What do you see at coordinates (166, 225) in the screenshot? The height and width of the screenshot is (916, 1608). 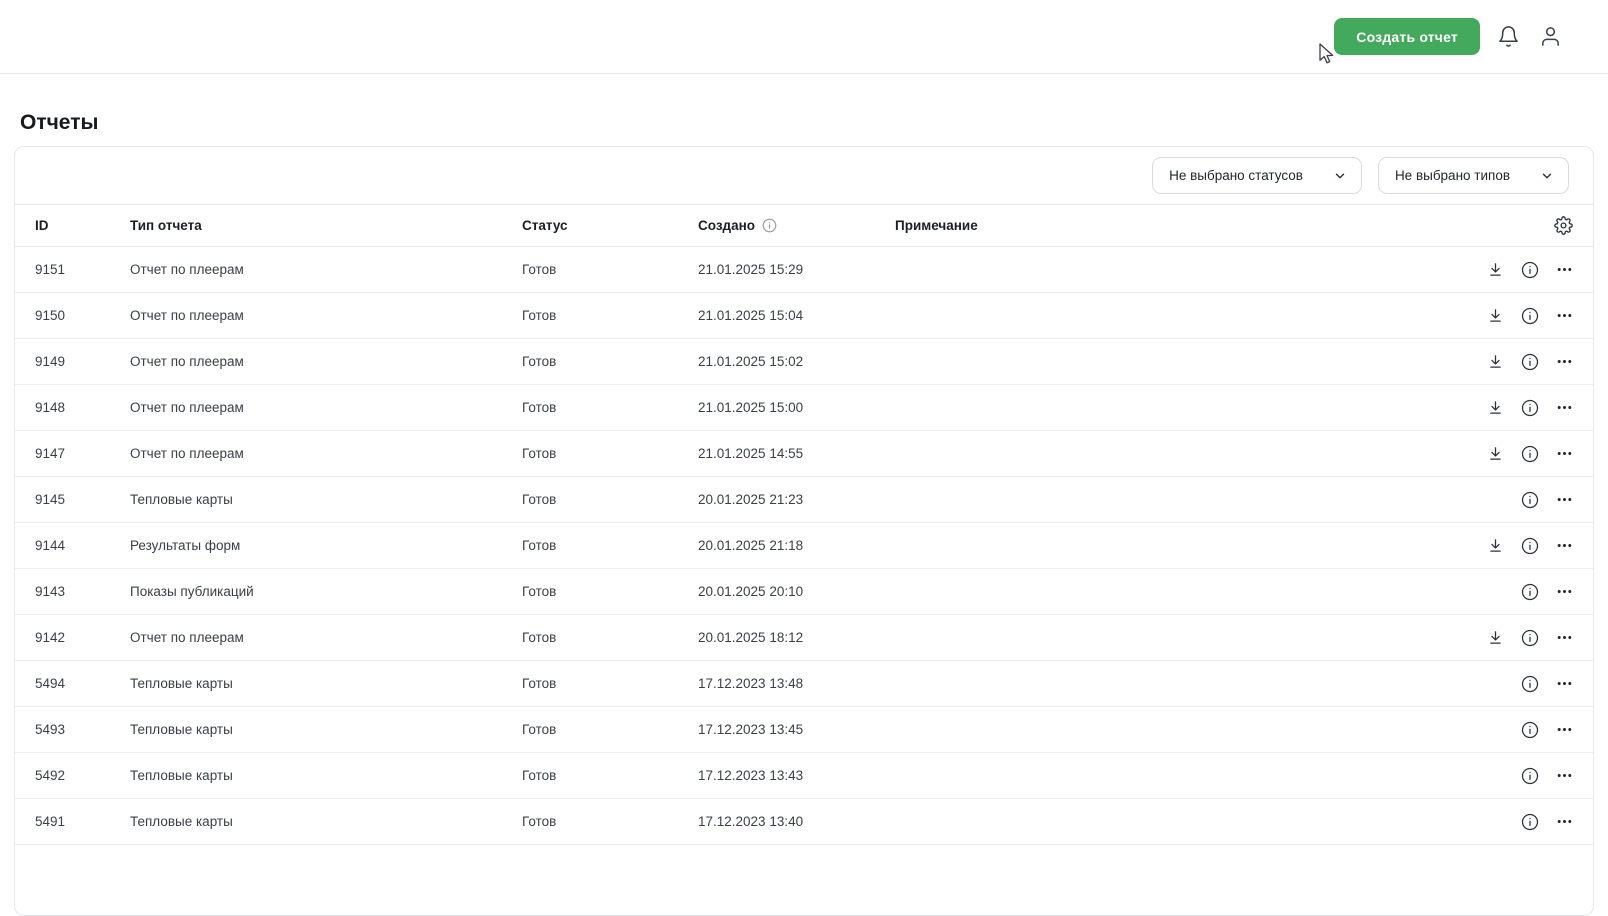 I see `column-header-type: Тип отчета` at bounding box center [166, 225].